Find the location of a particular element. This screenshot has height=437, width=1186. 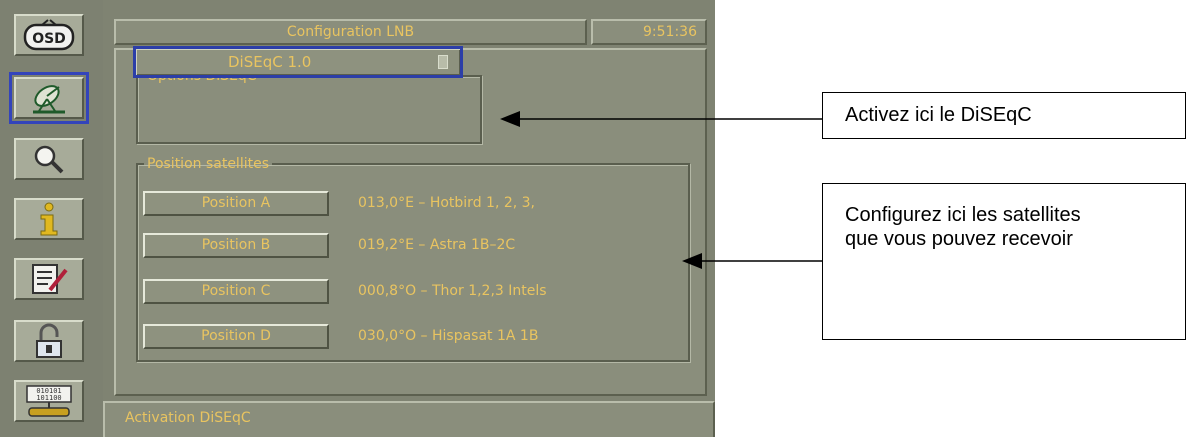

diseqc-callout: Activez ici le DiSEqC is located at coordinates (1004, 115).